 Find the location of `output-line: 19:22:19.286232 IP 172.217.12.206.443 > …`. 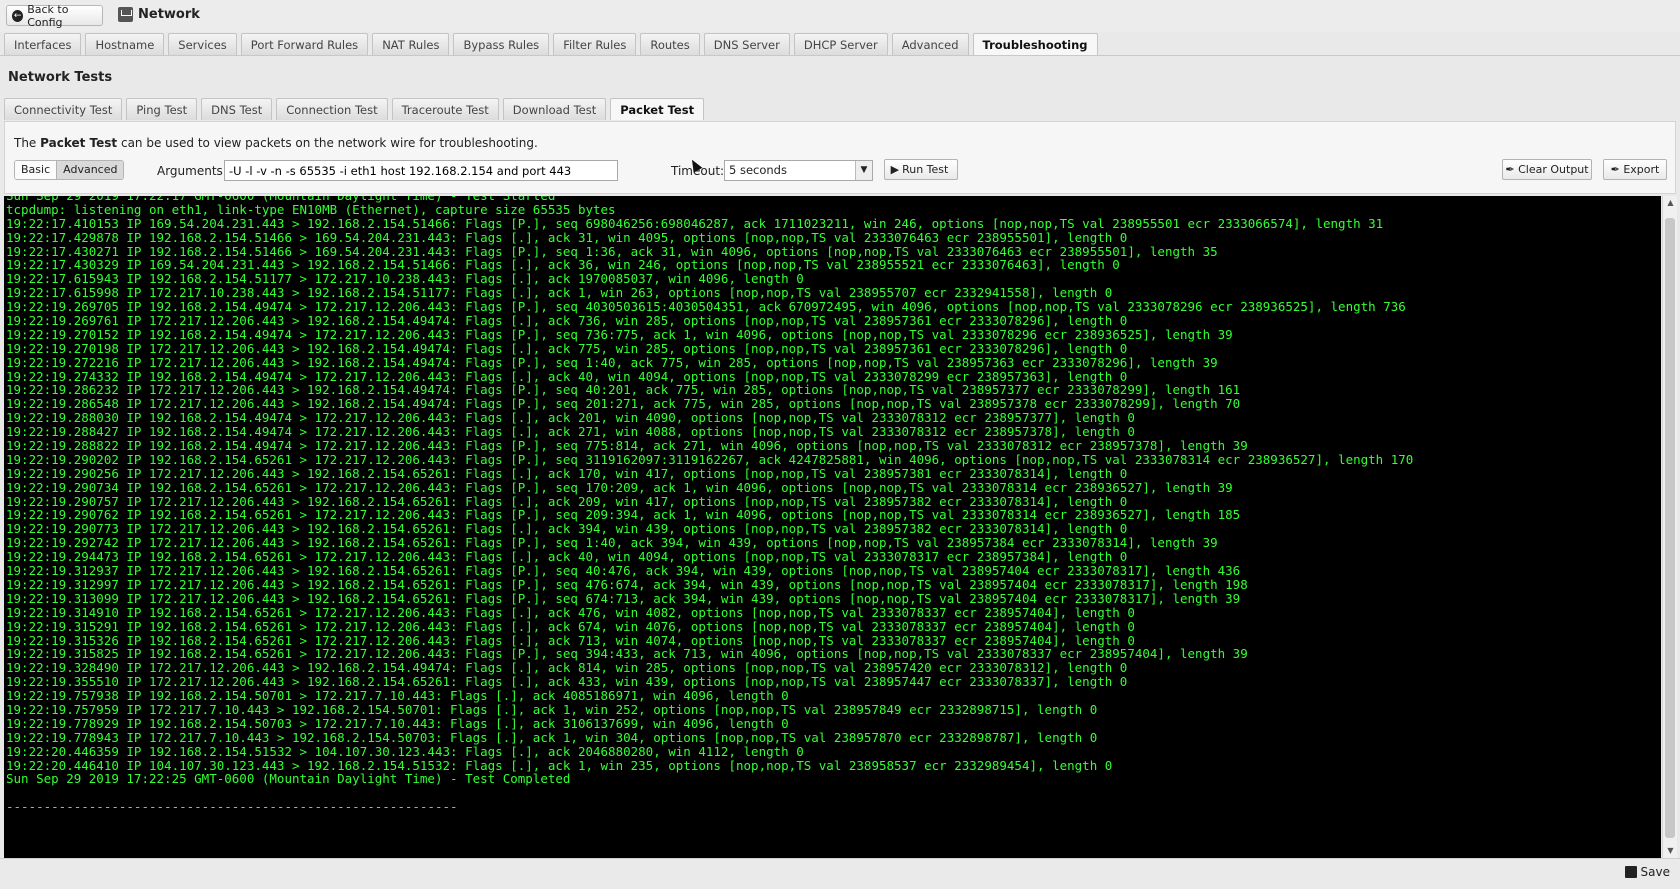

output-line: 19:22:19.286232 IP 172.217.12.206.443 > … is located at coordinates (623, 390).